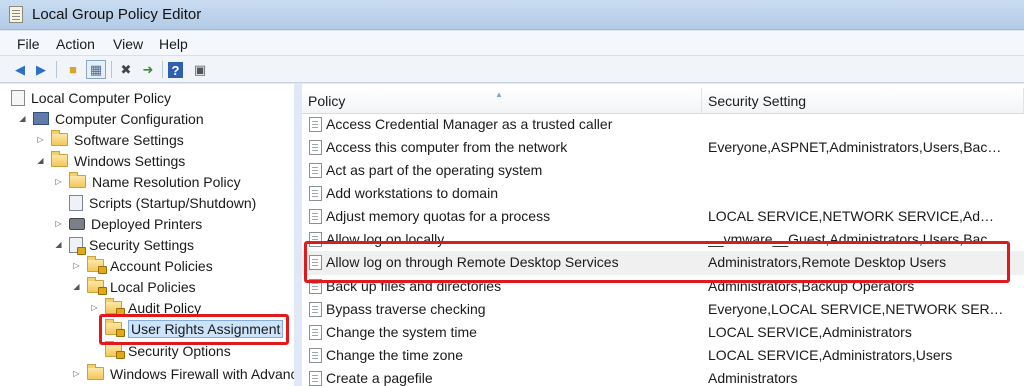 This screenshot has width=1024, height=386. I want to click on tree-item-label: Account Policies, so click(161, 265).